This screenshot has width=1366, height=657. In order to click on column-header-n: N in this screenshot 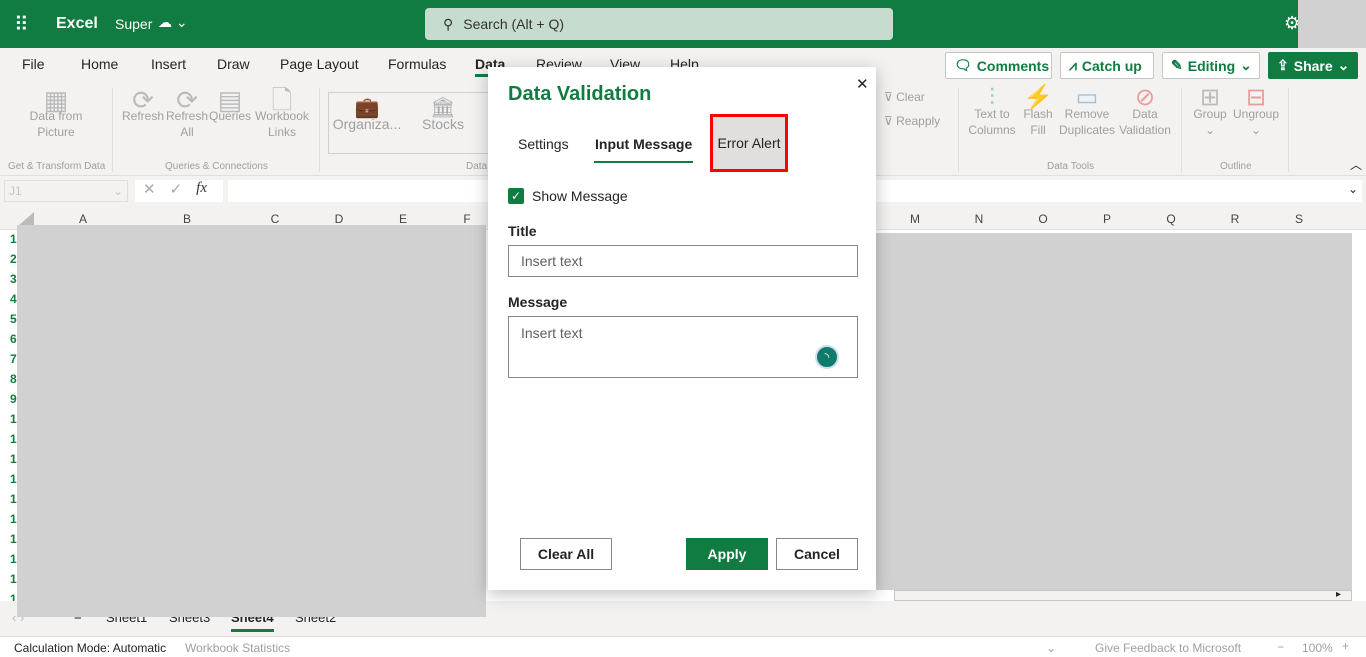, I will do `click(979, 219)`.